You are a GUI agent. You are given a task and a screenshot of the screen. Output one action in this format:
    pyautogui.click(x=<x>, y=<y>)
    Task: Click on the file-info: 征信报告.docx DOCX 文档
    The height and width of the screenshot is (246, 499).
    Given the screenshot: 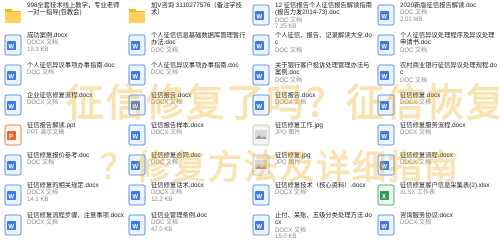 What is the action you would take?
    pyautogui.click(x=324, y=99)
    